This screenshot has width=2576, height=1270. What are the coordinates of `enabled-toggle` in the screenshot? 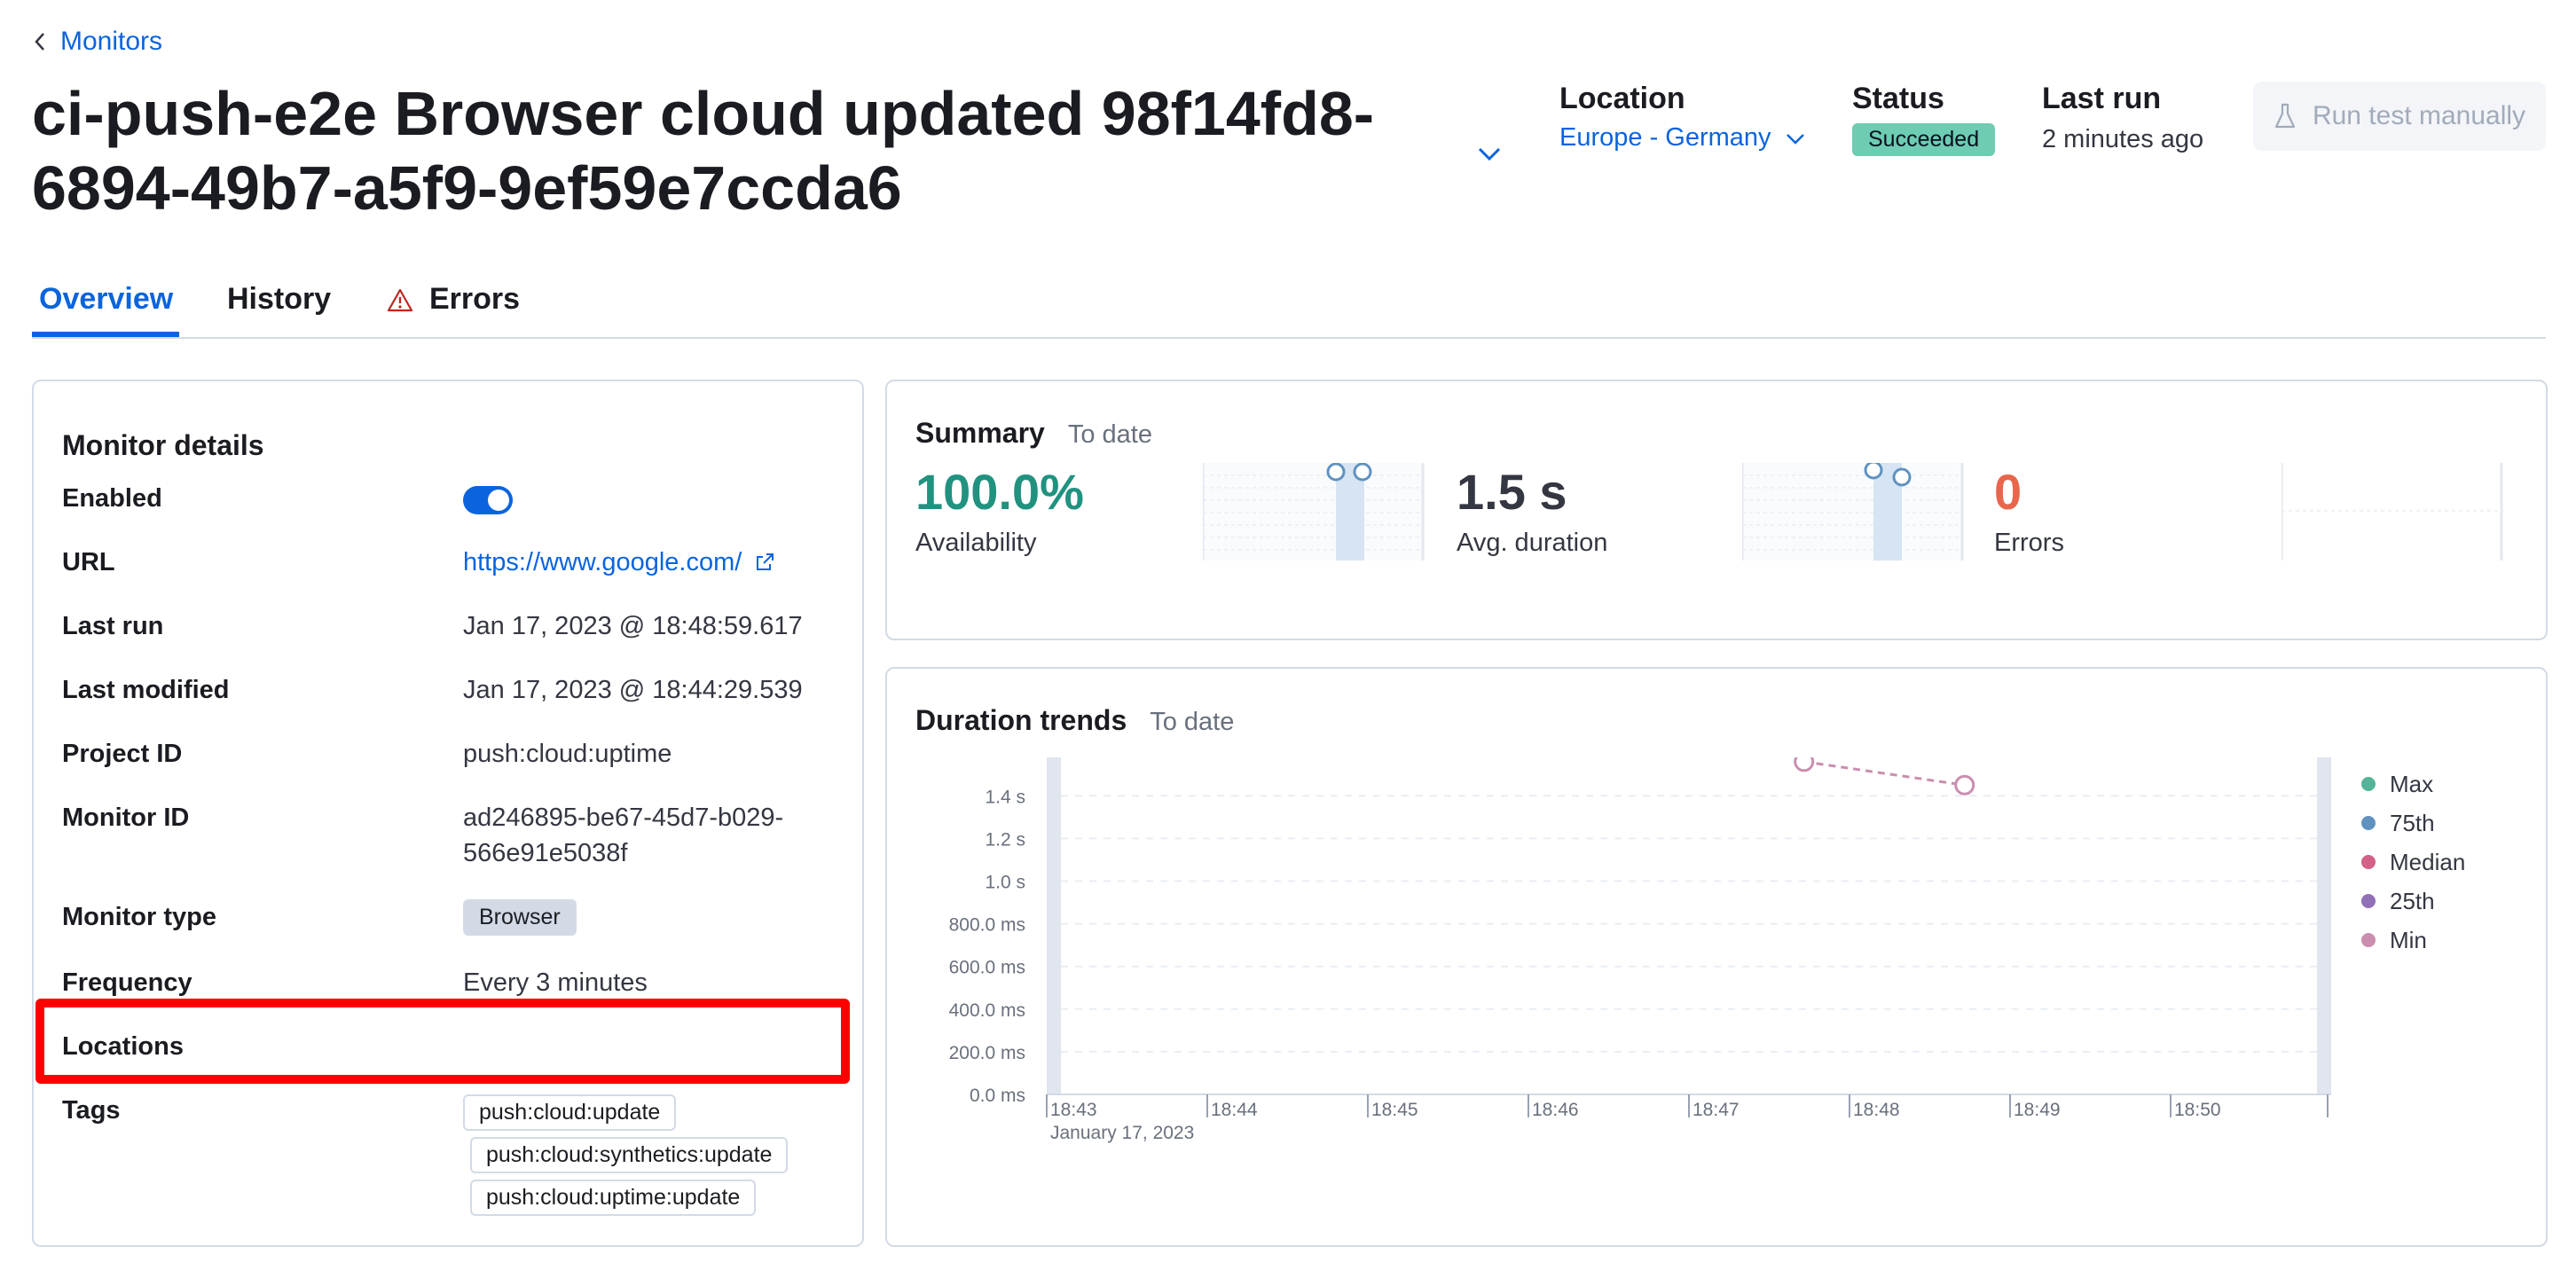 It's located at (488, 500).